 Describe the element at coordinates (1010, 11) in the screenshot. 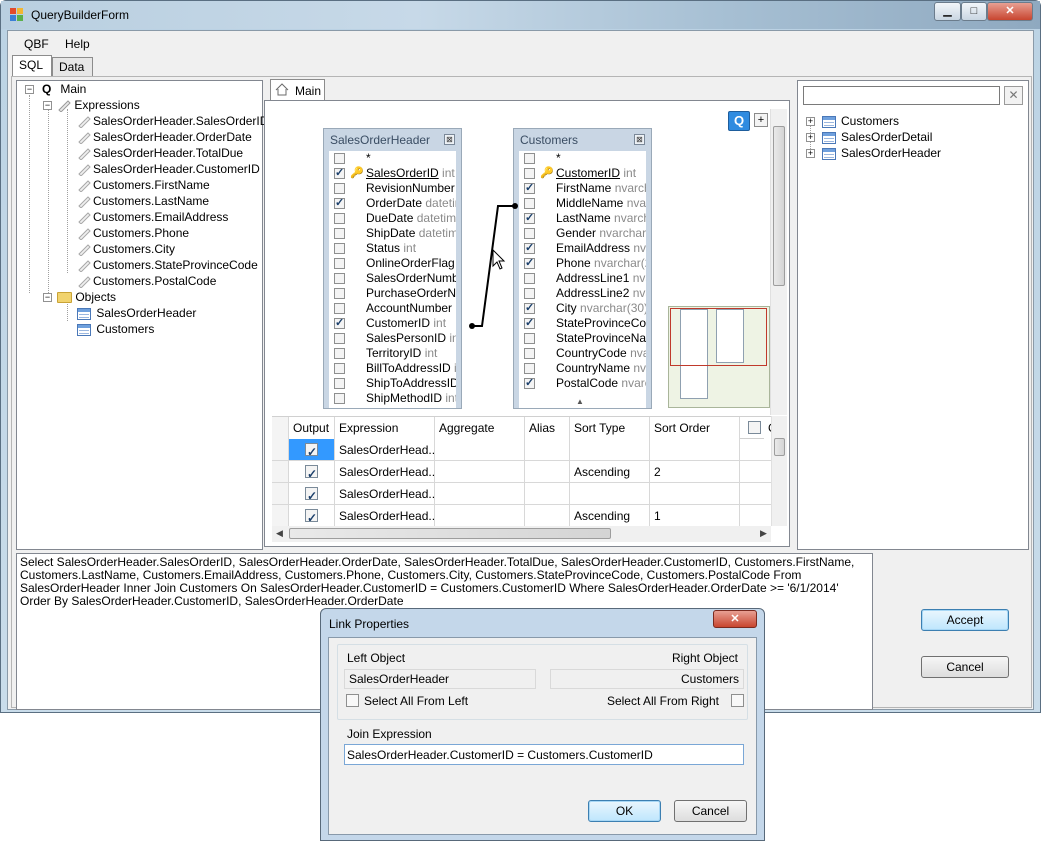

I see `close-button: ✕` at that location.